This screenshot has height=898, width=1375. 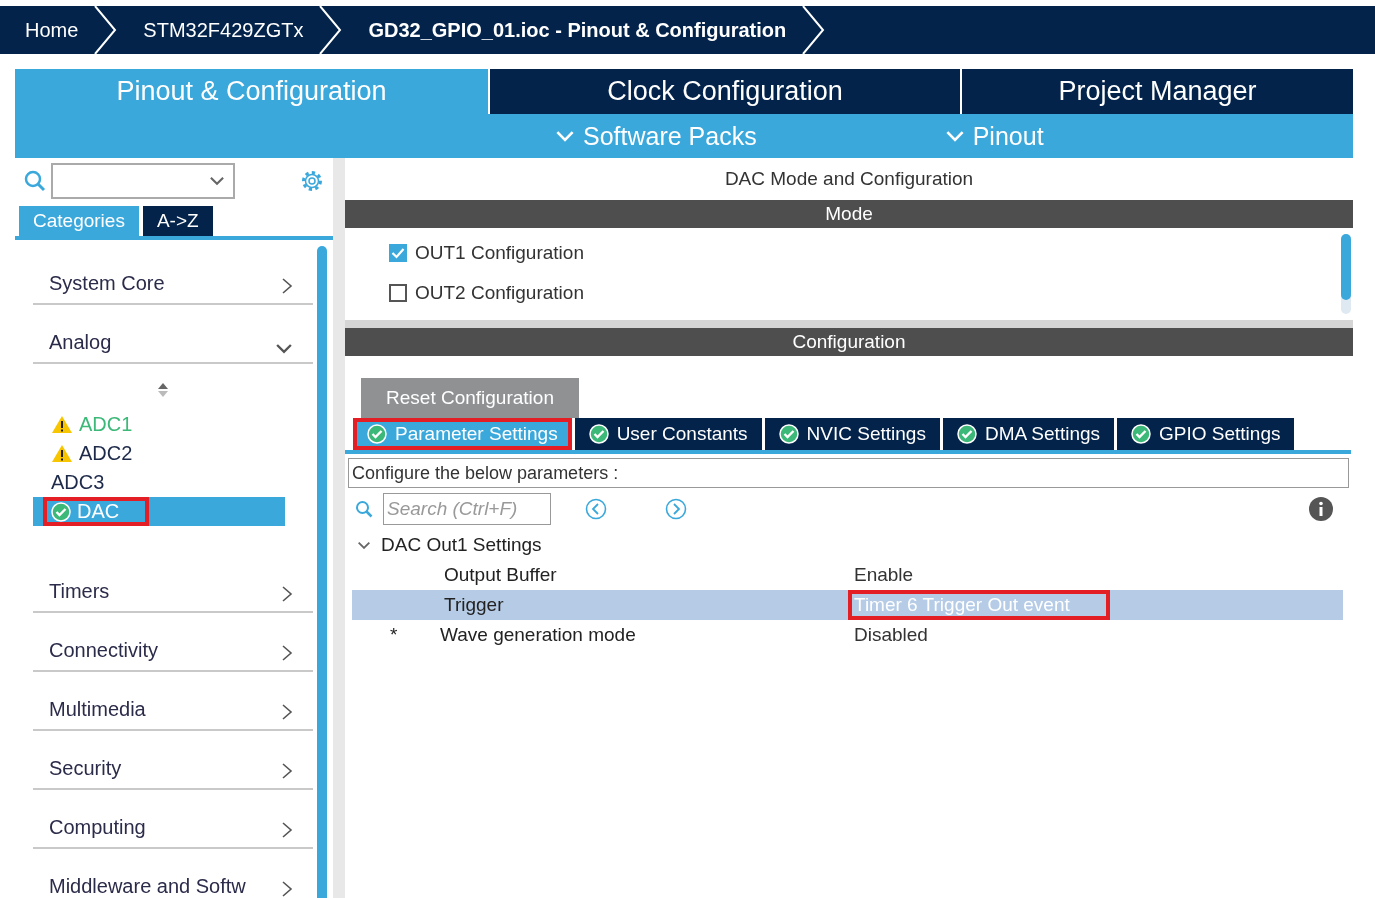 I want to click on category-item: Multimedia, so click(x=173, y=701).